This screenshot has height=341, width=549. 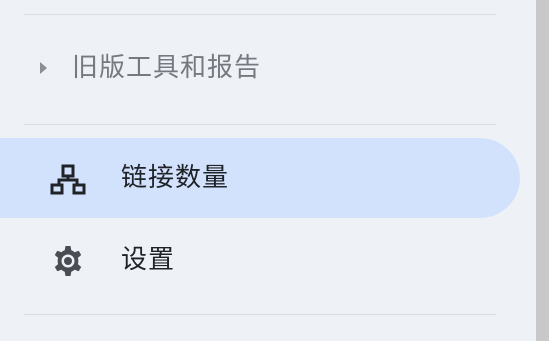 What do you see at coordinates (260, 14) in the screenshot?
I see `divider-top` at bounding box center [260, 14].